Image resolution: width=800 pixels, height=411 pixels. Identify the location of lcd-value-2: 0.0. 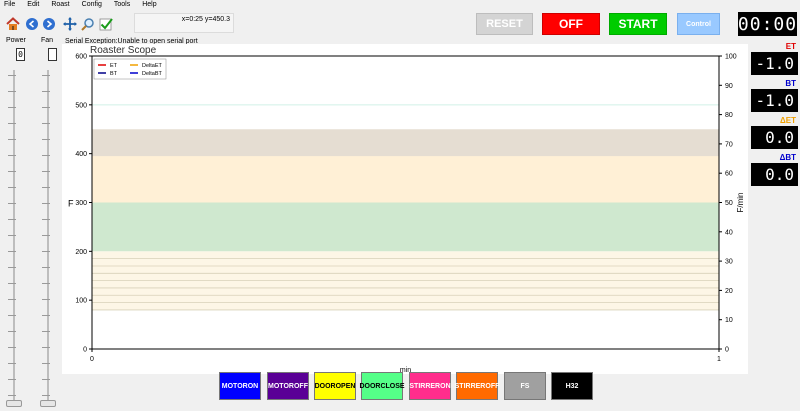
(774, 137).